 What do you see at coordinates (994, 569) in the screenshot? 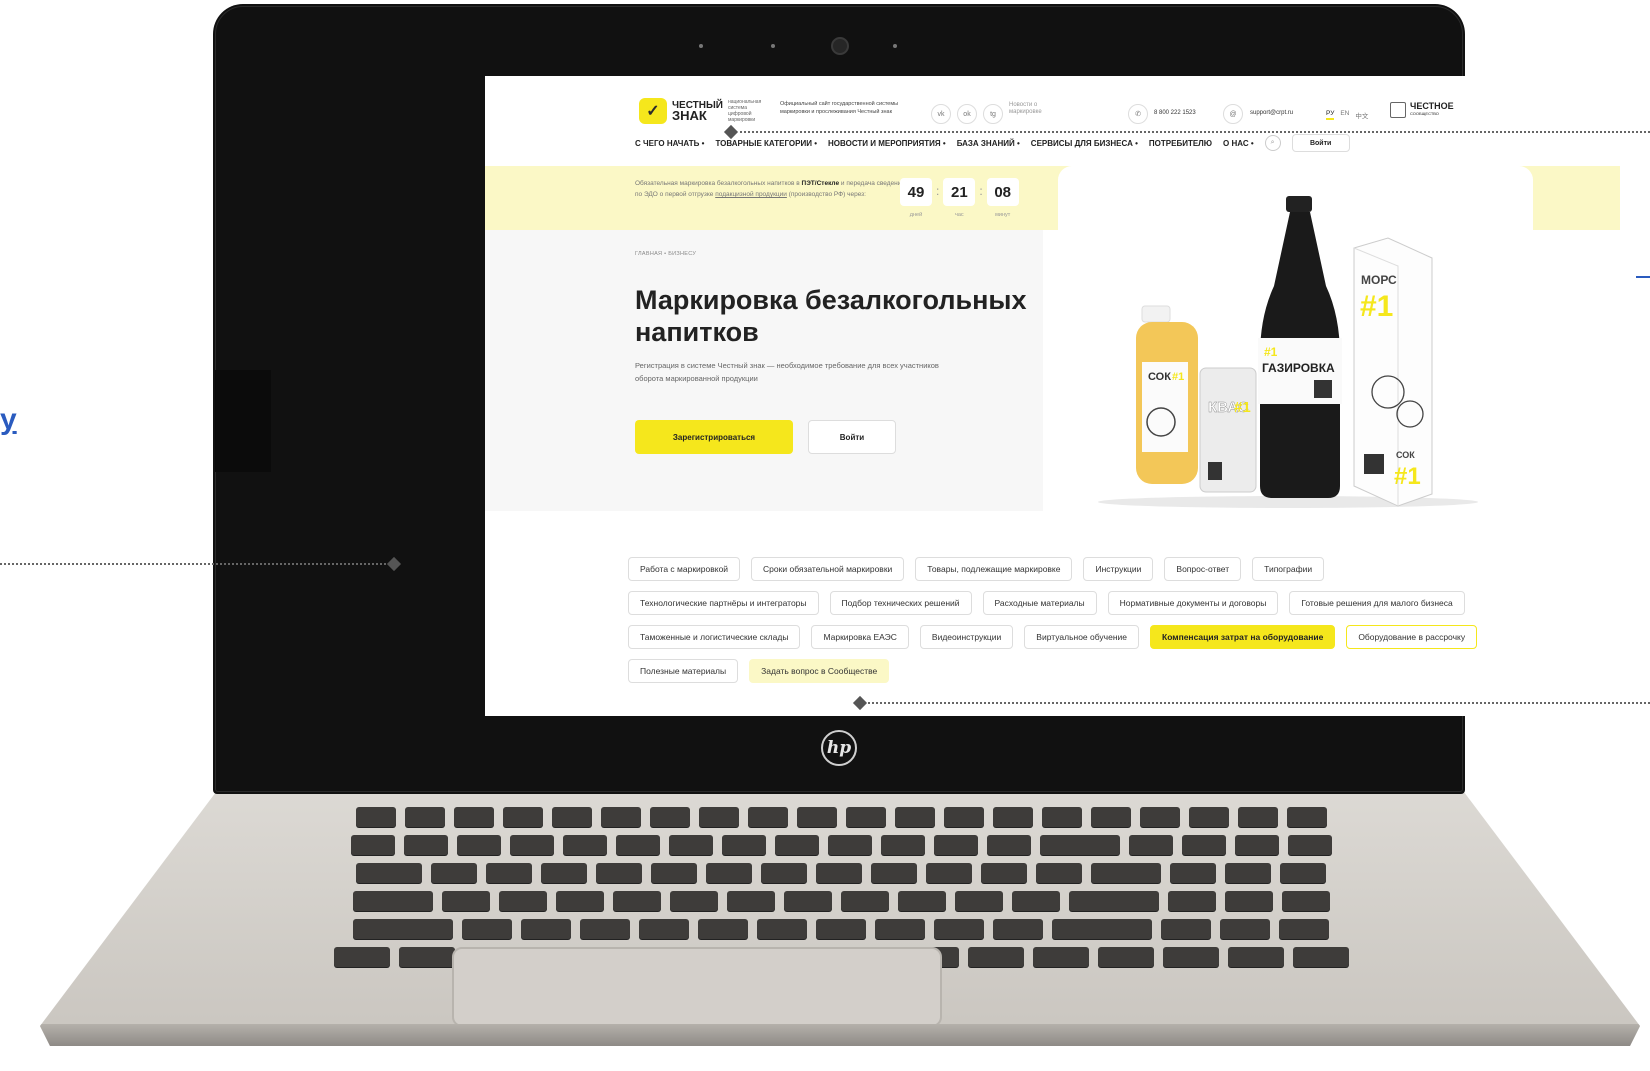
I see `tag-item: Товары, подлежащие маркировке` at bounding box center [994, 569].